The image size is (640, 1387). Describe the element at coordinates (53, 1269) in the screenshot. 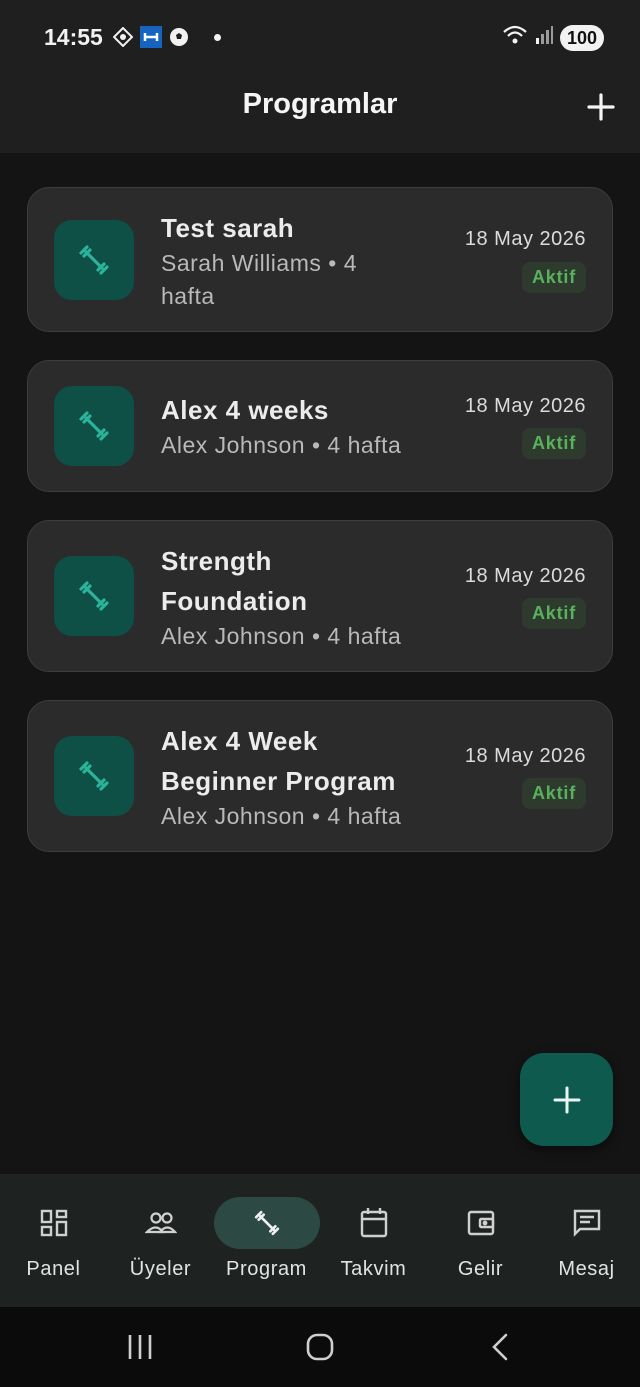

I see `nav-label: Panel` at that location.